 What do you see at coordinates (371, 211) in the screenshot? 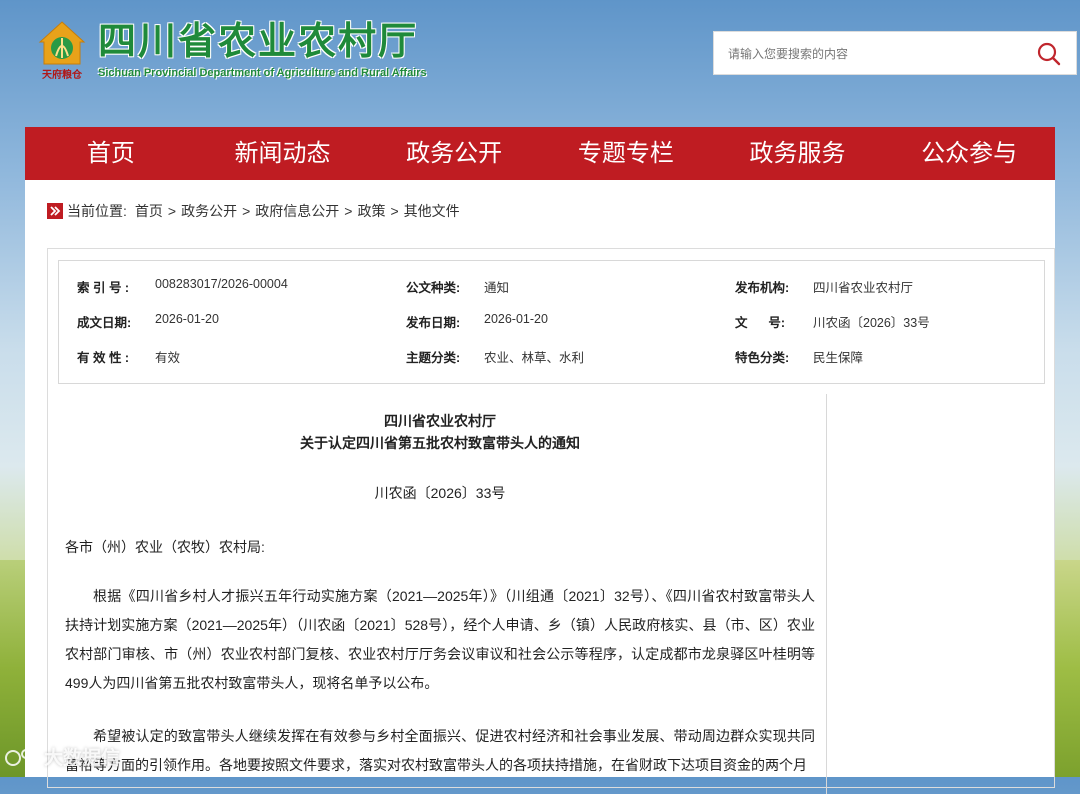
I see `breadcrumb-policy: 政策` at bounding box center [371, 211].